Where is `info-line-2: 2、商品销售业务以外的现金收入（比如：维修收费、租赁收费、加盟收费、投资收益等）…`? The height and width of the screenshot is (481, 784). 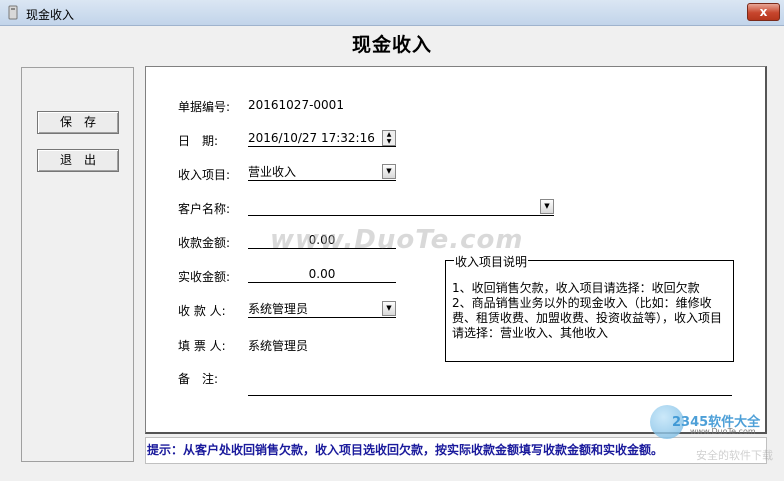 info-line-2: 2、商品销售业务以外的现金收入（比如：维修收费、租赁收费、加盟收费、投资收益等）… is located at coordinates (587, 318).